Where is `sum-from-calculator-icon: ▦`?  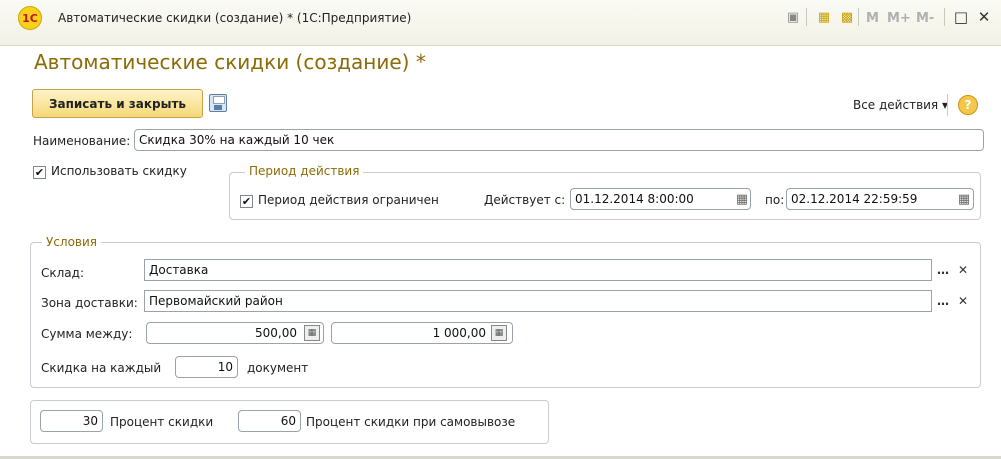 sum-from-calculator-icon: ▦ is located at coordinates (312, 333).